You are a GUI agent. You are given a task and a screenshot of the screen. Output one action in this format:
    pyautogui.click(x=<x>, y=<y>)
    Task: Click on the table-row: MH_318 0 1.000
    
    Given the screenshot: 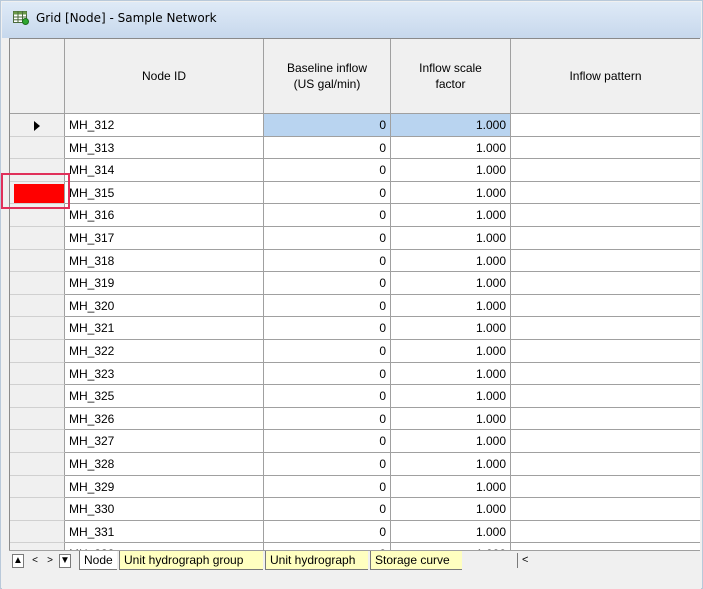 What is the action you would take?
    pyautogui.click(x=355, y=261)
    